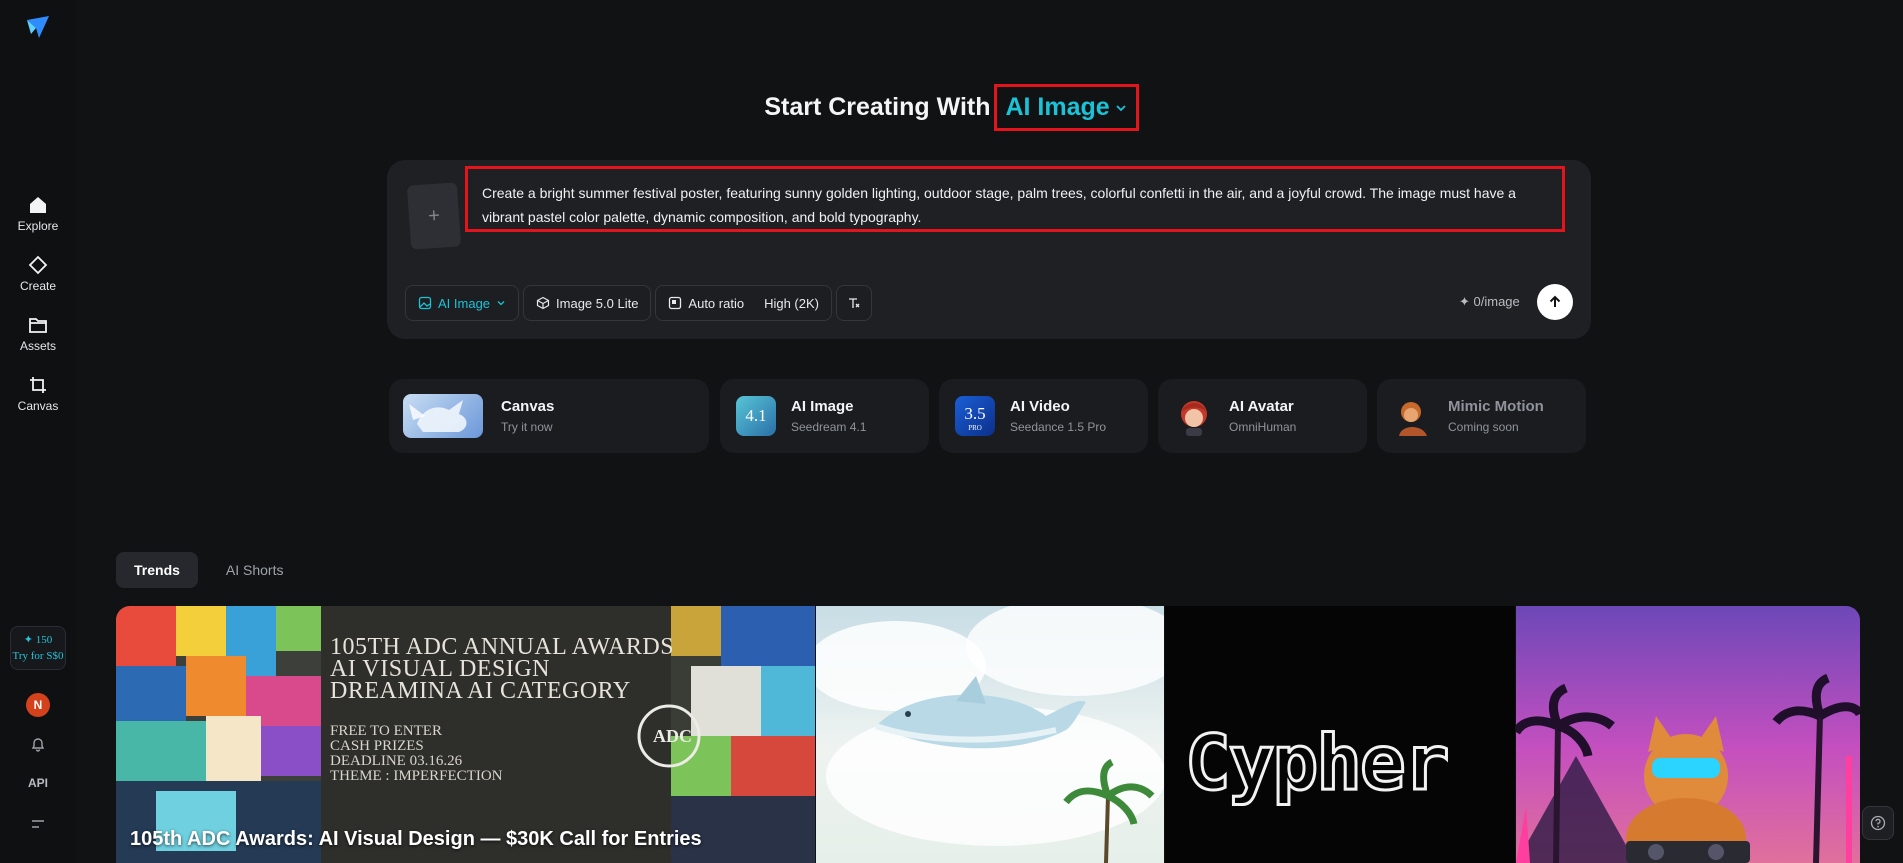 This screenshot has height=863, width=1903. What do you see at coordinates (38, 205) in the screenshot?
I see `home-icon` at bounding box center [38, 205].